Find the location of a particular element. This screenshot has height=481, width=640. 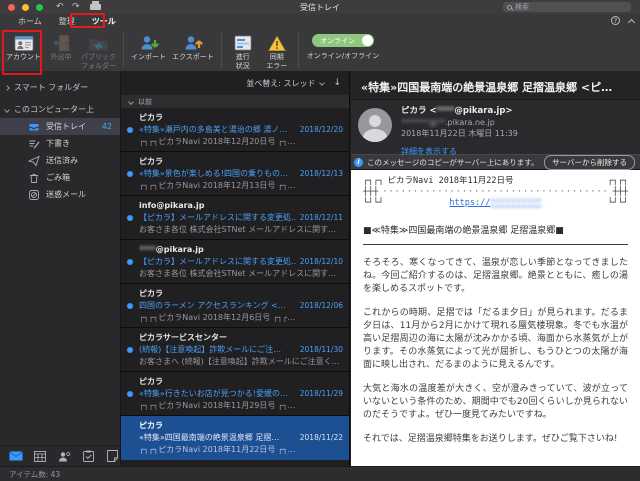

export-button: エクスポート is located at coordinates (193, 47).